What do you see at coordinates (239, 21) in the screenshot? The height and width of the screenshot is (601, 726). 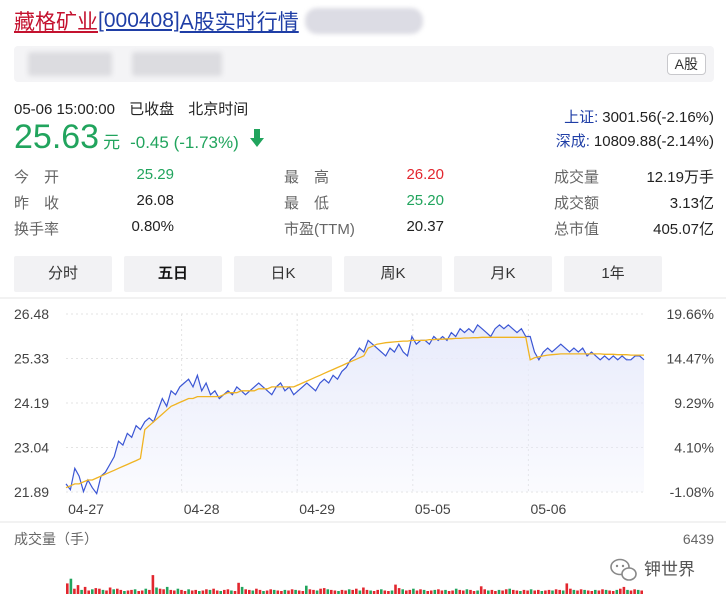 I see `quote-title-link: A股实时行情` at bounding box center [239, 21].